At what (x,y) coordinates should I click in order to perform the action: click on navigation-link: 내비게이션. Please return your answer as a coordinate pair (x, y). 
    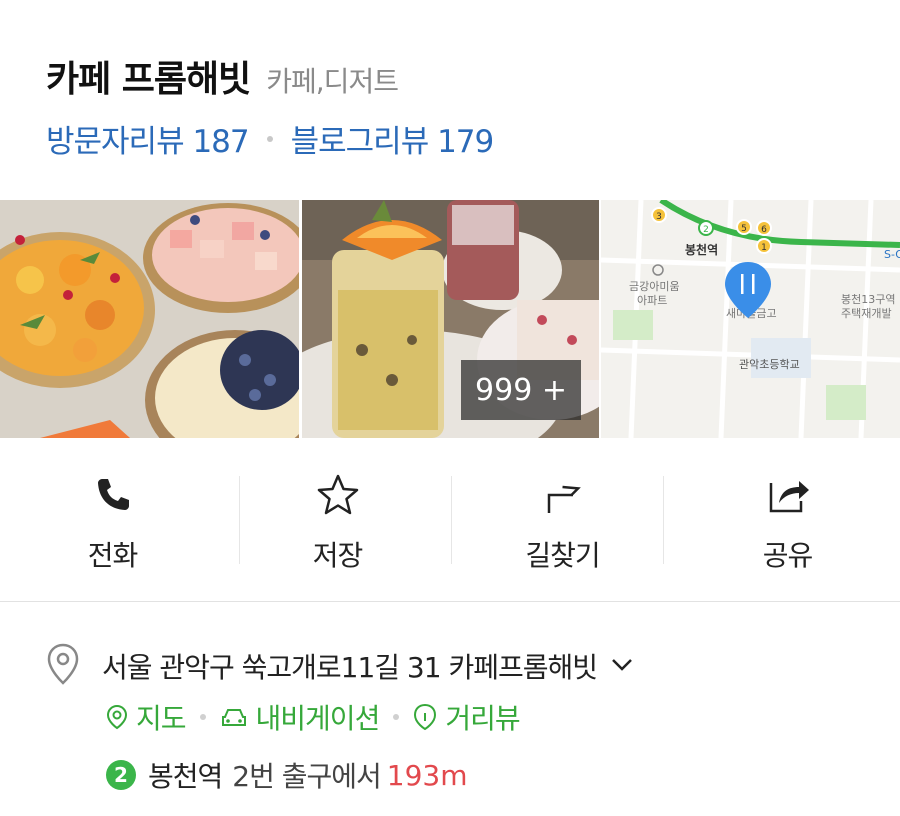
    Looking at the image, I should click on (300, 717).